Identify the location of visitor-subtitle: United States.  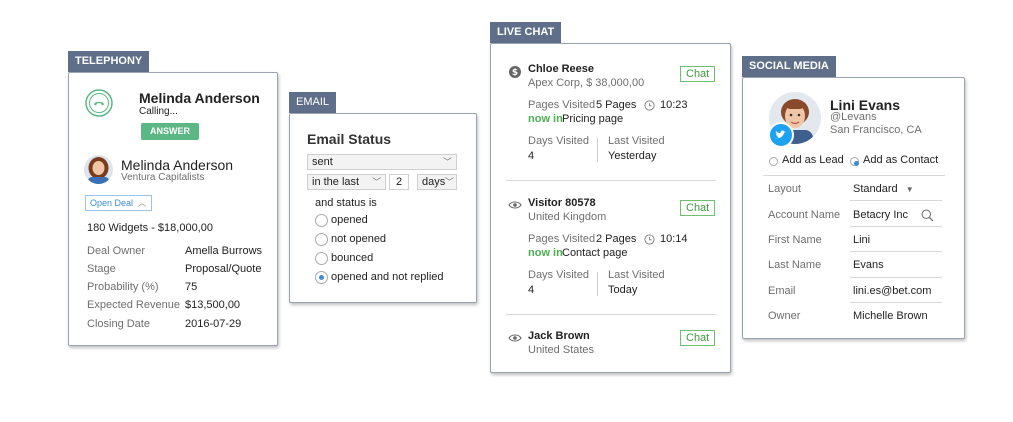
(561, 350).